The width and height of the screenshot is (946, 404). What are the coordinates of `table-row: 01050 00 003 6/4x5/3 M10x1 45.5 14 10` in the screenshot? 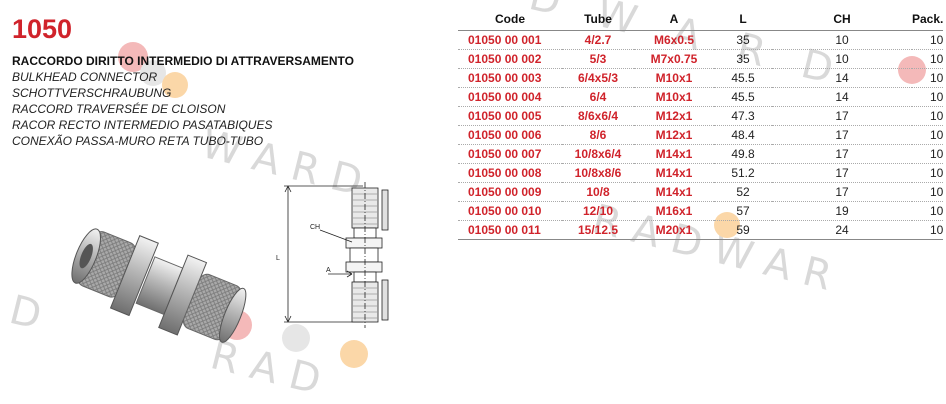 It's located at (701, 78).